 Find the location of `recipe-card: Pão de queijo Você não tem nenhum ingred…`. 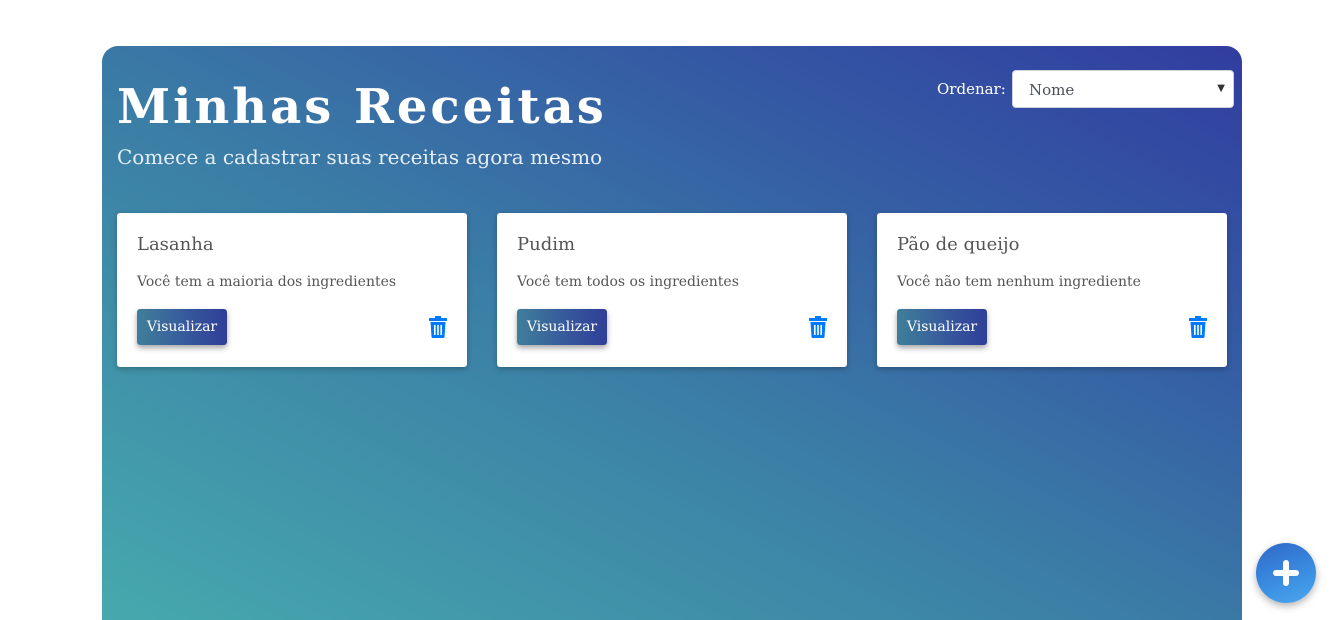

recipe-card: Pão de queijo Você não tem nenhum ingred… is located at coordinates (1052, 290).